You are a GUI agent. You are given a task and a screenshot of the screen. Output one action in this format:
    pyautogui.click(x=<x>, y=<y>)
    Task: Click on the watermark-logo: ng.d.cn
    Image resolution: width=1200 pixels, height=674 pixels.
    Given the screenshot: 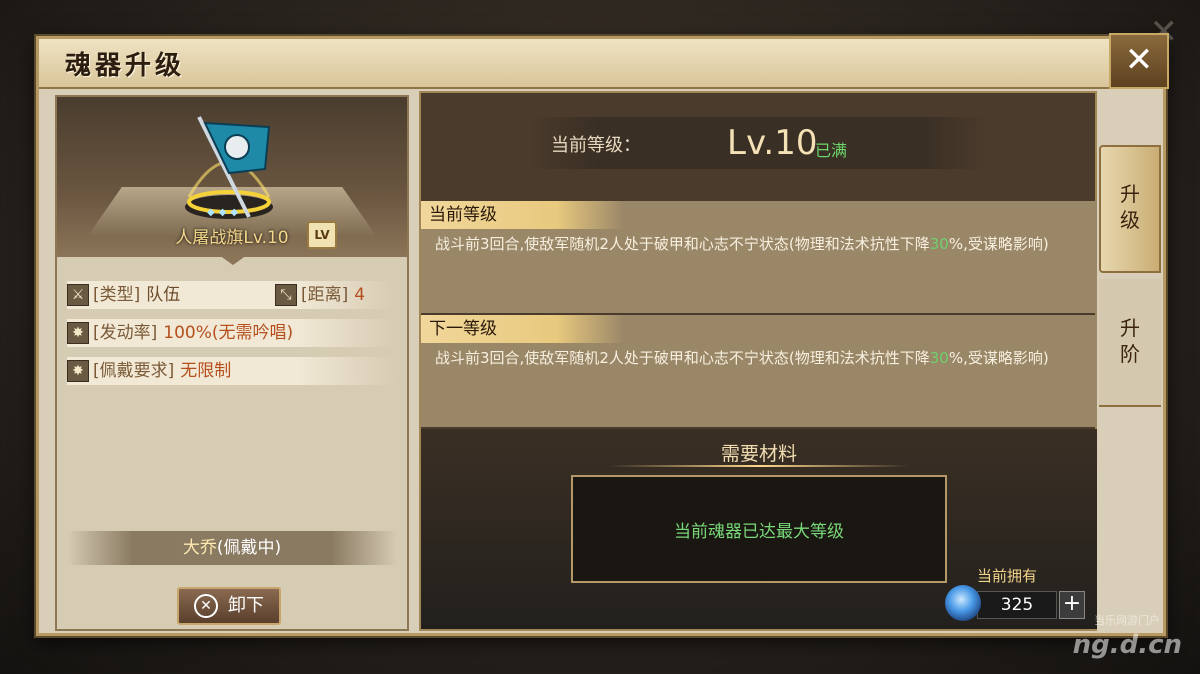 What is the action you would take?
    pyautogui.click(x=1127, y=645)
    